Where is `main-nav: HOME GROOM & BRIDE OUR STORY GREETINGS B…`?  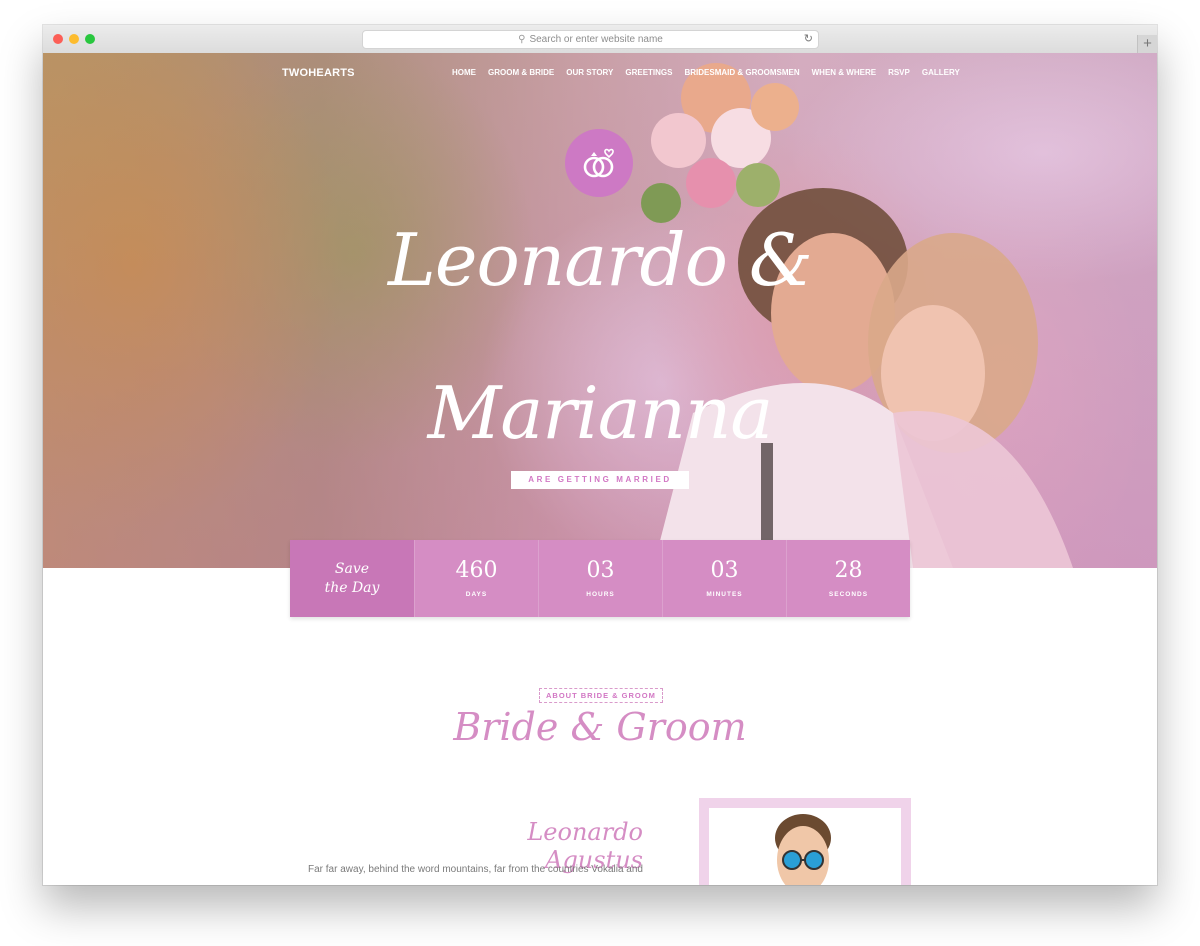
main-nav: HOME GROOM & BRIDE OUR STORY GREETINGS B… is located at coordinates (706, 72).